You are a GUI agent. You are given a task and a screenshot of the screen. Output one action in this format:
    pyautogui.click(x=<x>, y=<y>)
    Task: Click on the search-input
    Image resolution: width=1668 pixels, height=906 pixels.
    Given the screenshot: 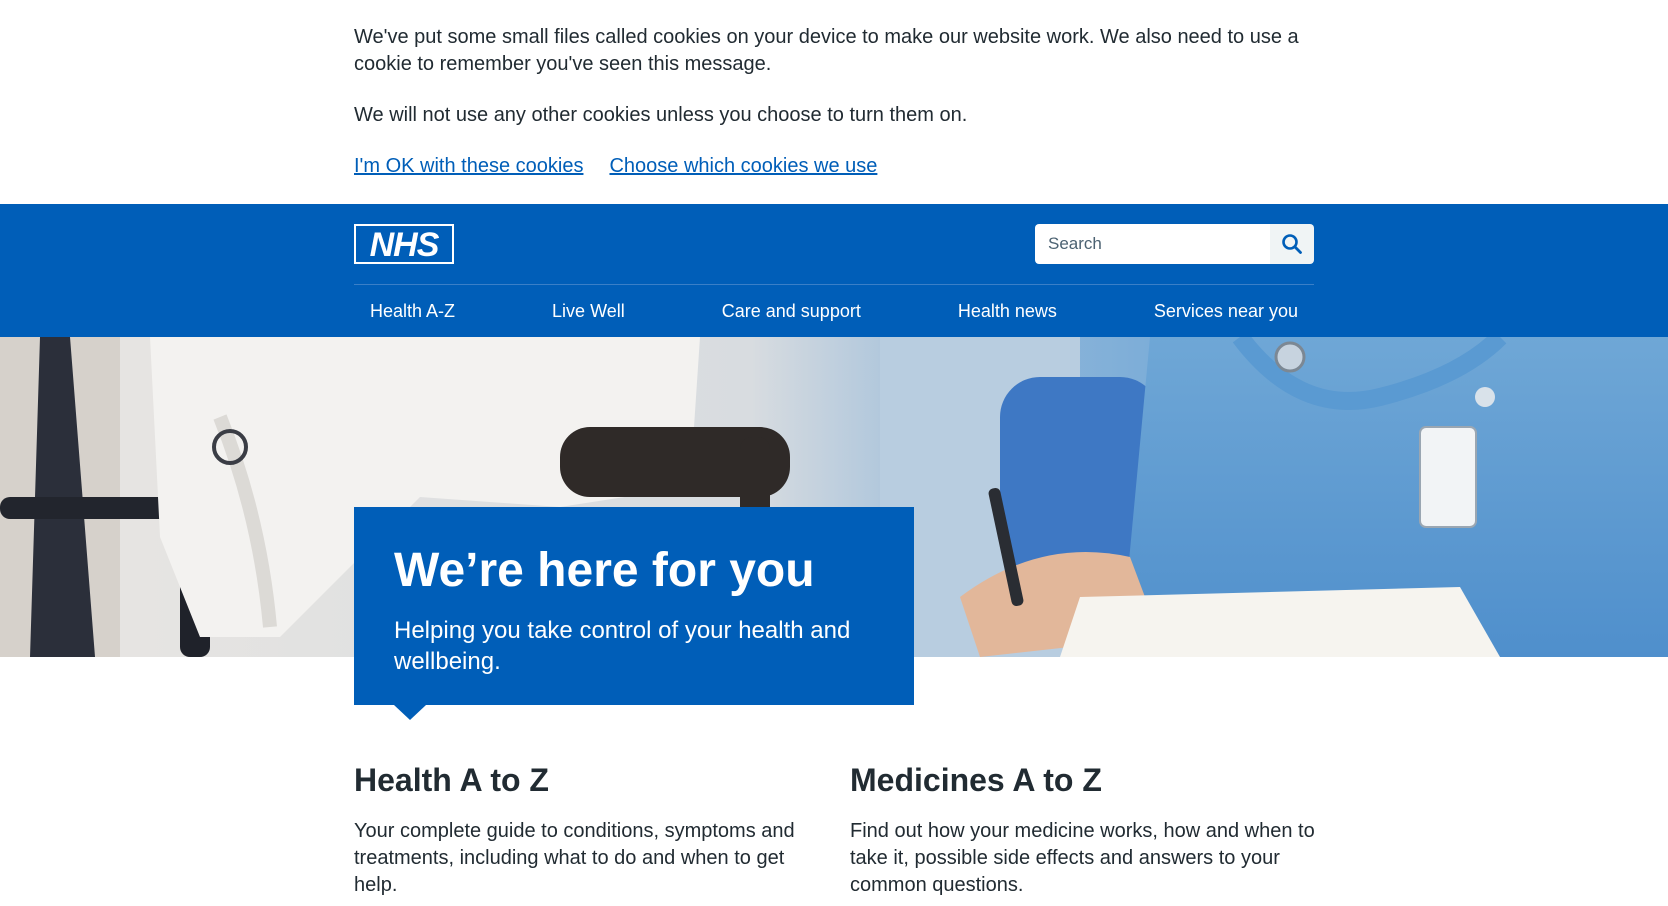 What is the action you would take?
    pyautogui.click(x=1152, y=244)
    